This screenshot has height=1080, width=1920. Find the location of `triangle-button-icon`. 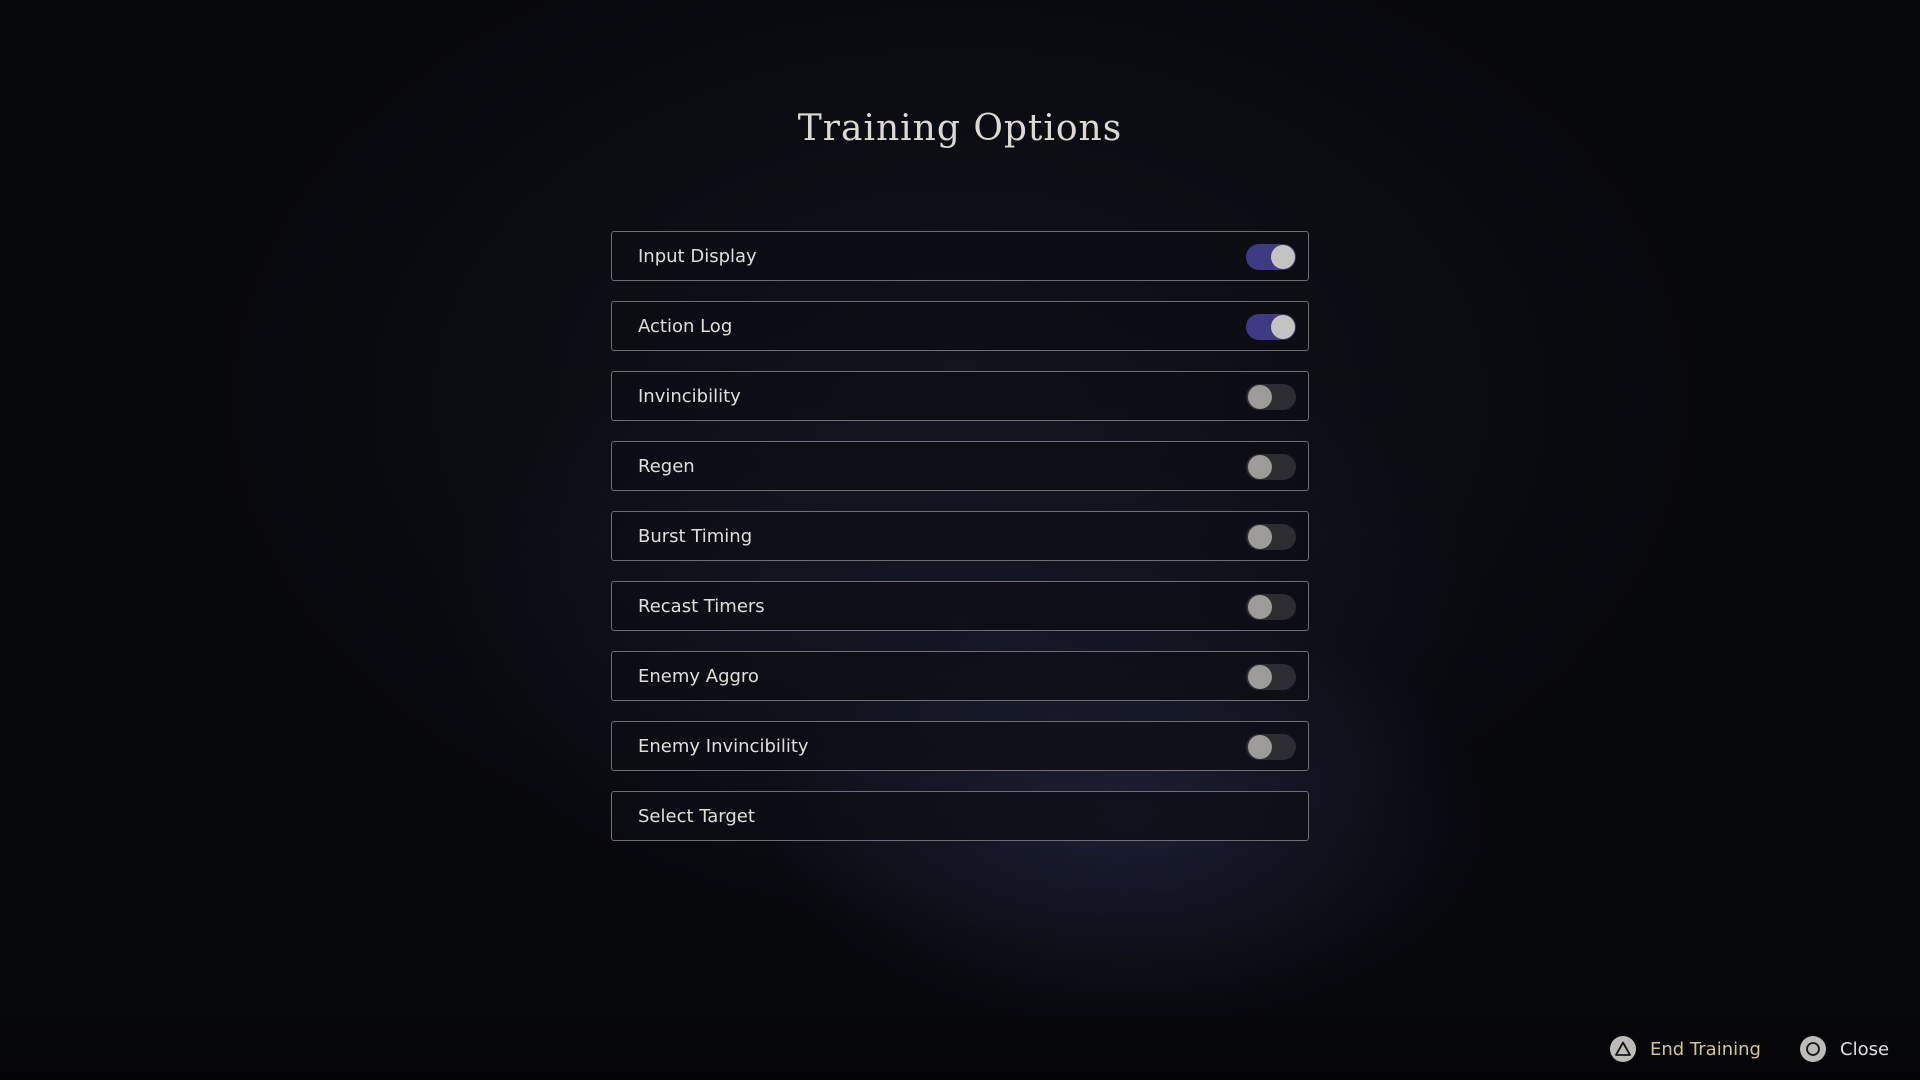

triangle-button-icon is located at coordinates (1623, 1049).